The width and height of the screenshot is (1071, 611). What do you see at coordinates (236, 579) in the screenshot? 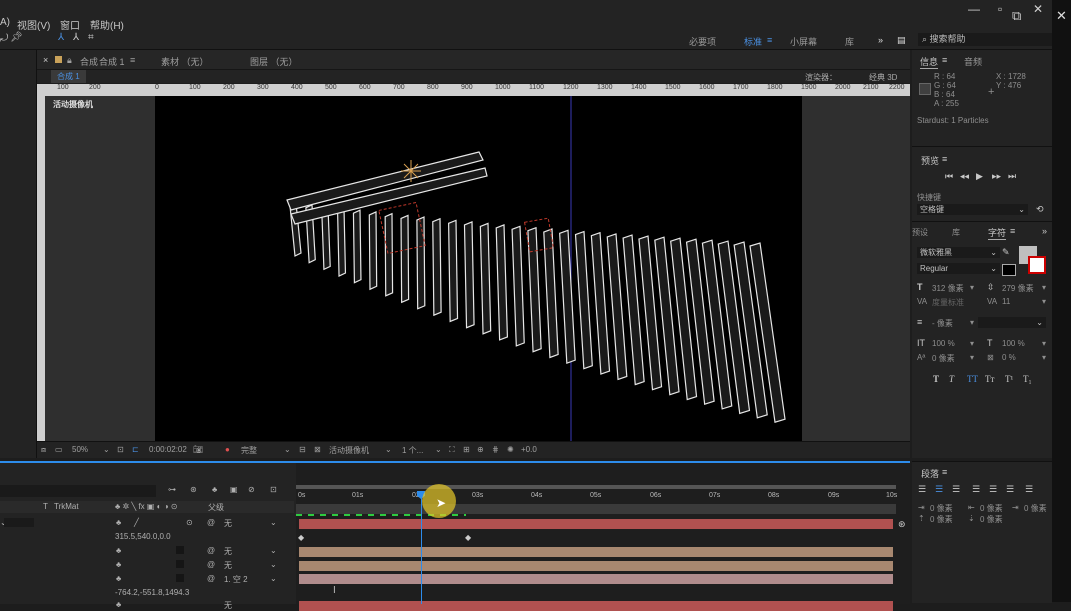
I see `parent-select: 1. 空 2` at bounding box center [236, 579].